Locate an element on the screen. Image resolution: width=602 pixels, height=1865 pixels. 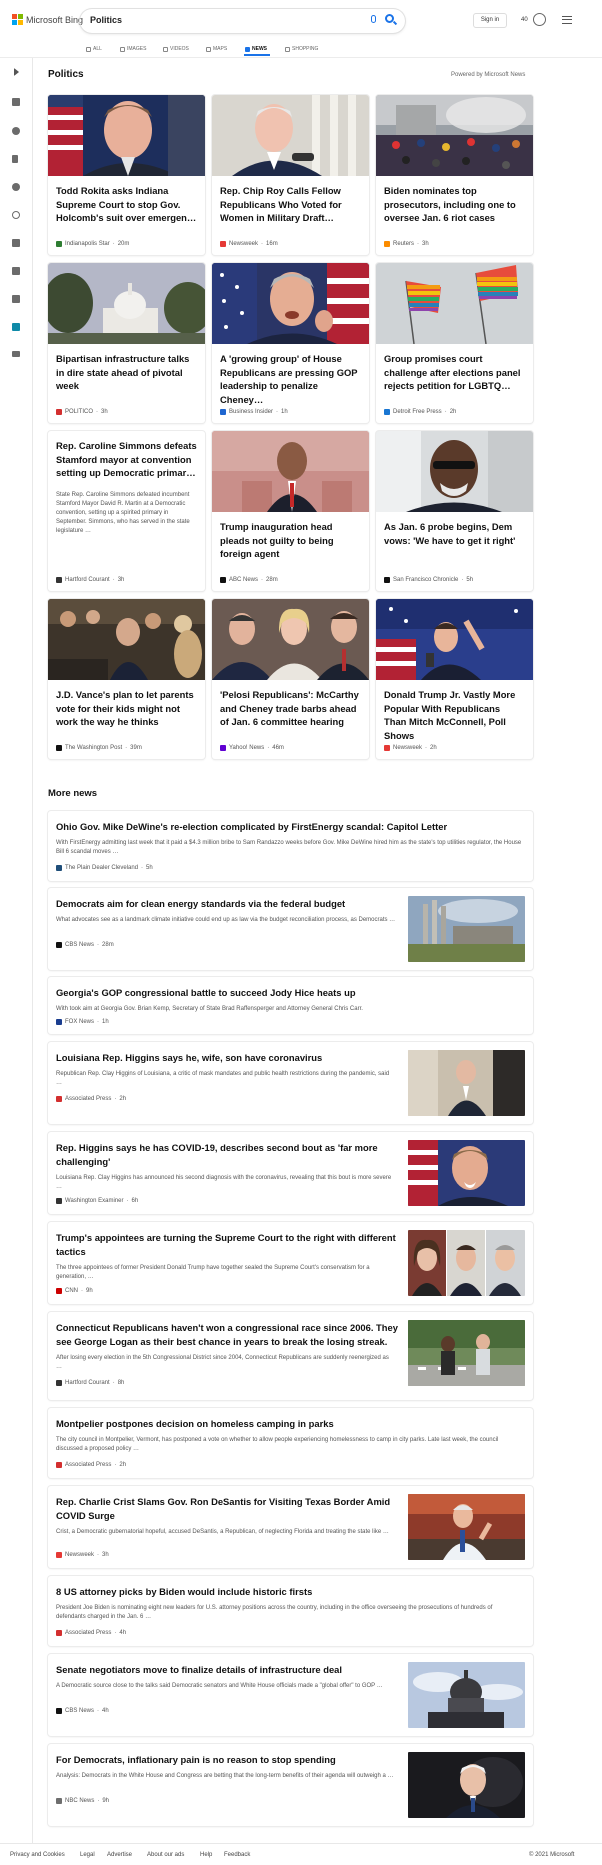
bing-logo: Microsoft Bing is located at coordinates (47, 19).